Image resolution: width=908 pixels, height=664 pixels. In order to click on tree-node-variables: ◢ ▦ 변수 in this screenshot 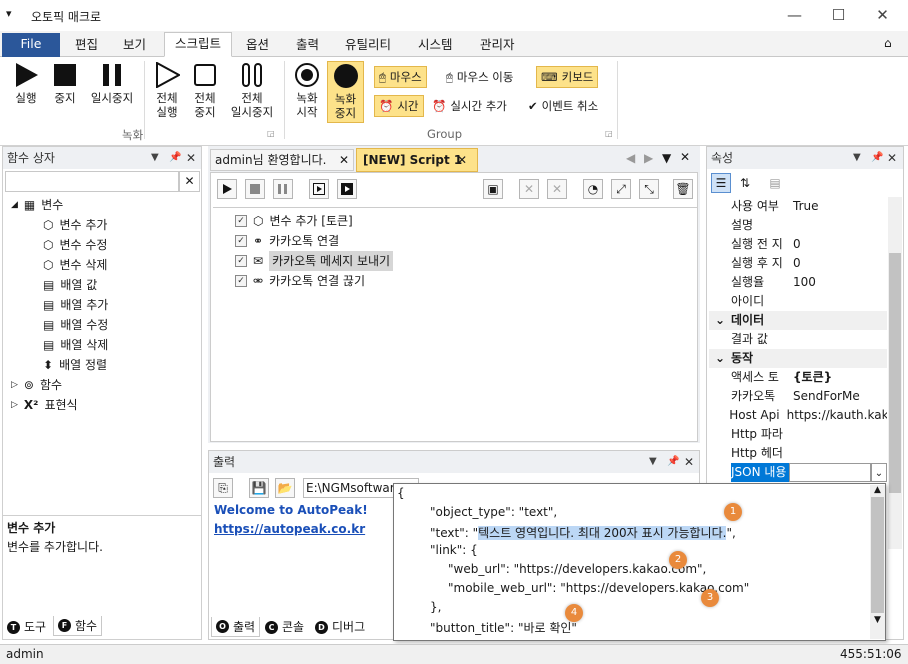, I will do `click(106, 205)`.